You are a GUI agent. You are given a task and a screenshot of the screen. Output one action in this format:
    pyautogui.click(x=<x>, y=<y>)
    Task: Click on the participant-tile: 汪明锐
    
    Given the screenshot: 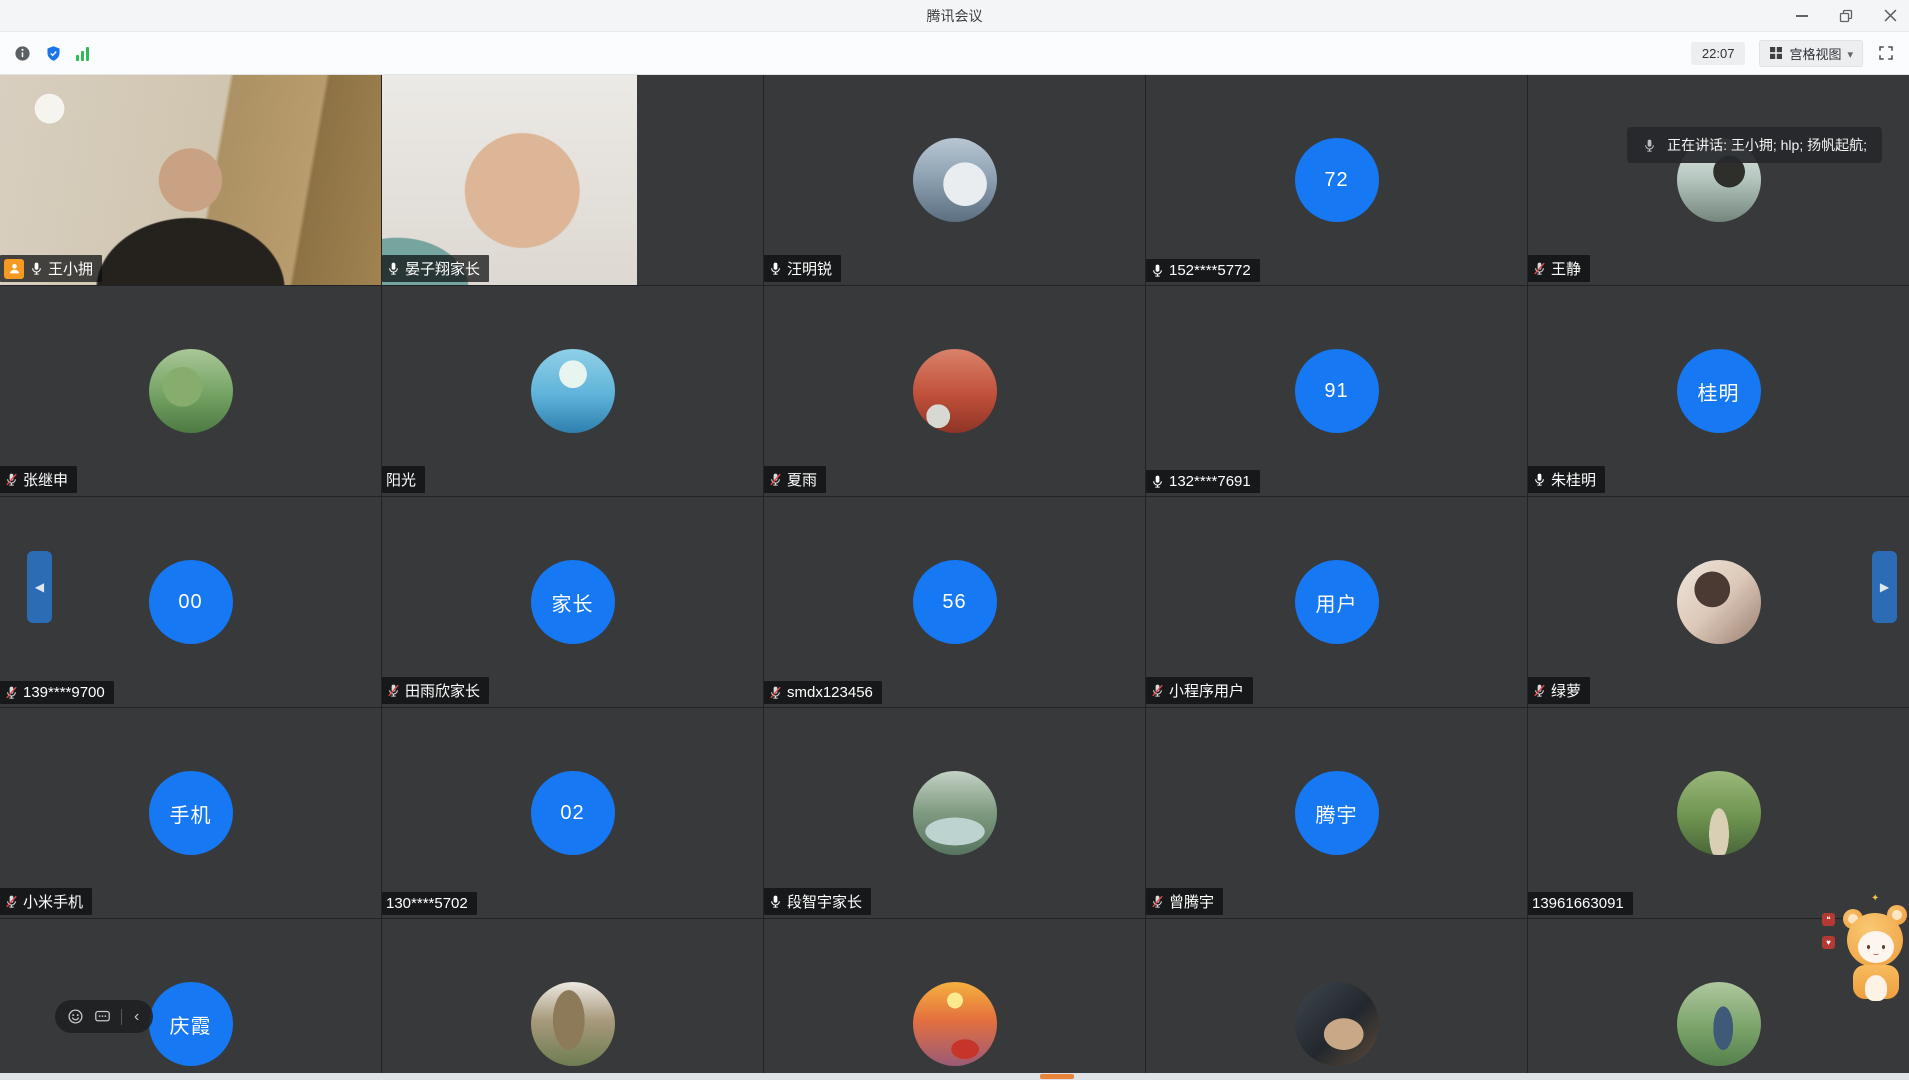 What is the action you would take?
    pyautogui.click(x=954, y=180)
    